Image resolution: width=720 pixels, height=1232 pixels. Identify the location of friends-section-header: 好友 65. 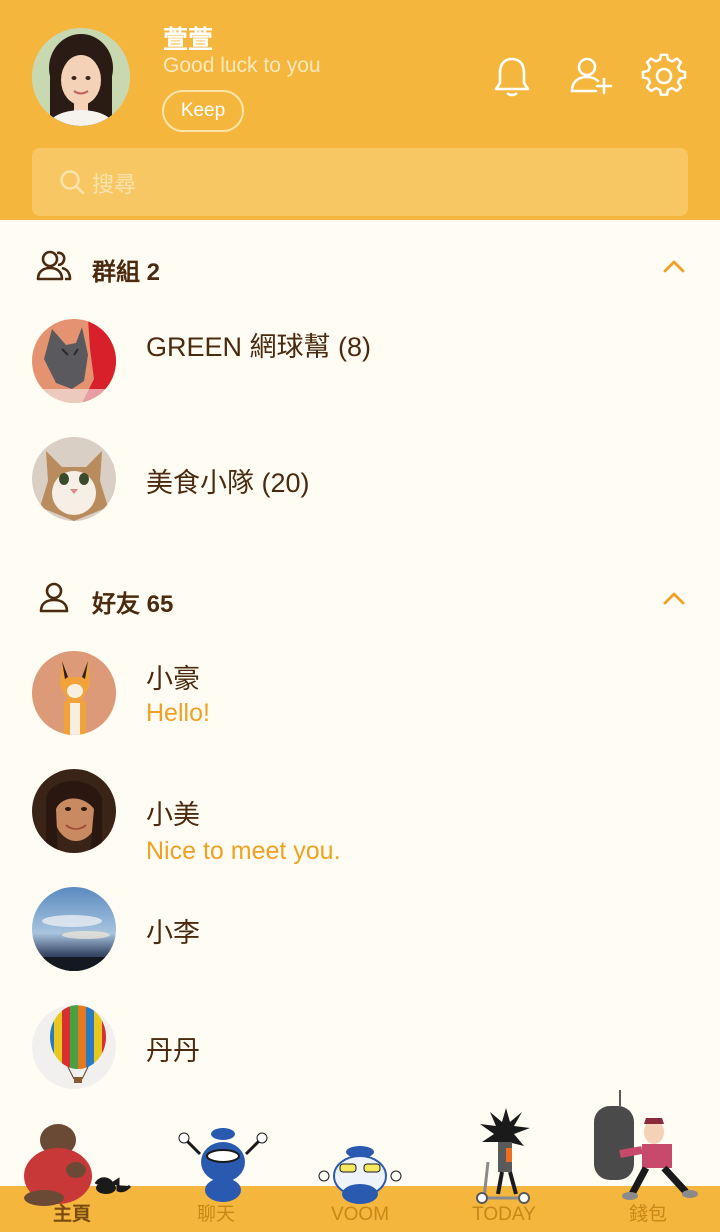
(360, 599).